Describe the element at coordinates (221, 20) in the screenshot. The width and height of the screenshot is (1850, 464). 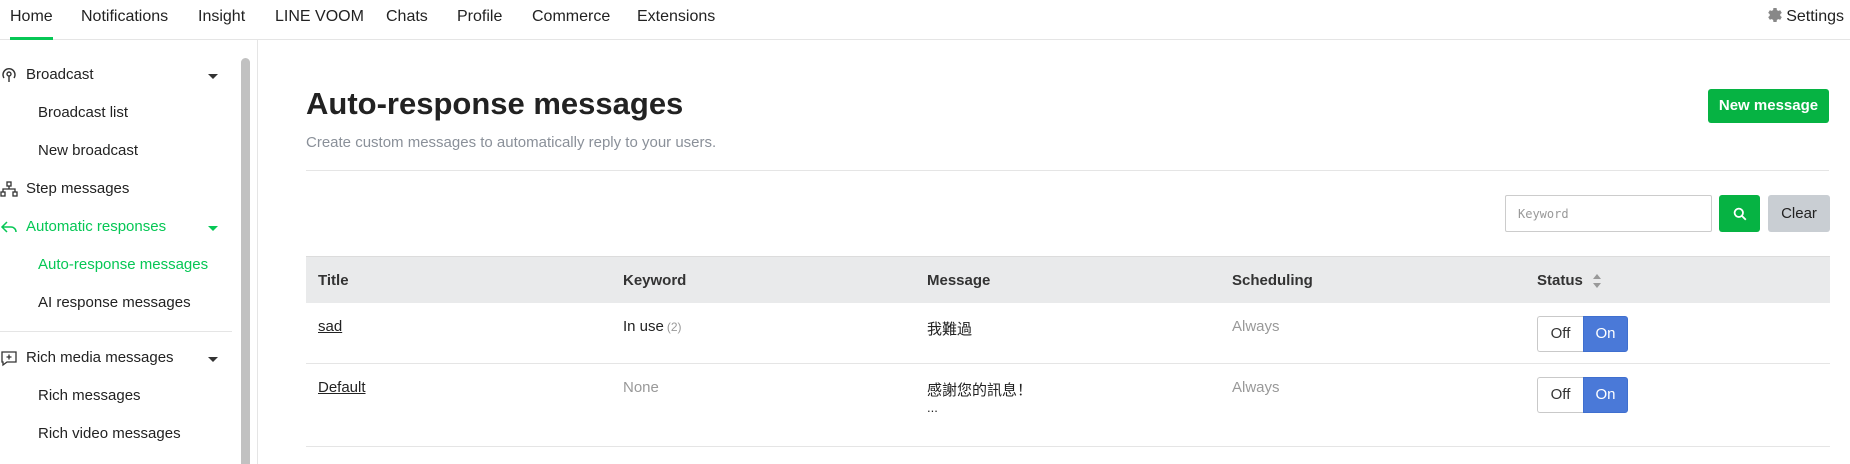
I see `tab-insight: Insight` at that location.